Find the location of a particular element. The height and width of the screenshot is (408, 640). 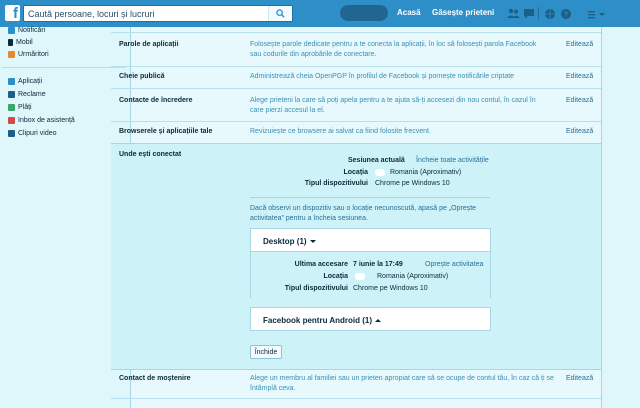

section-title-where-logged-in: Unde ești conectat is located at coordinates (150, 154).